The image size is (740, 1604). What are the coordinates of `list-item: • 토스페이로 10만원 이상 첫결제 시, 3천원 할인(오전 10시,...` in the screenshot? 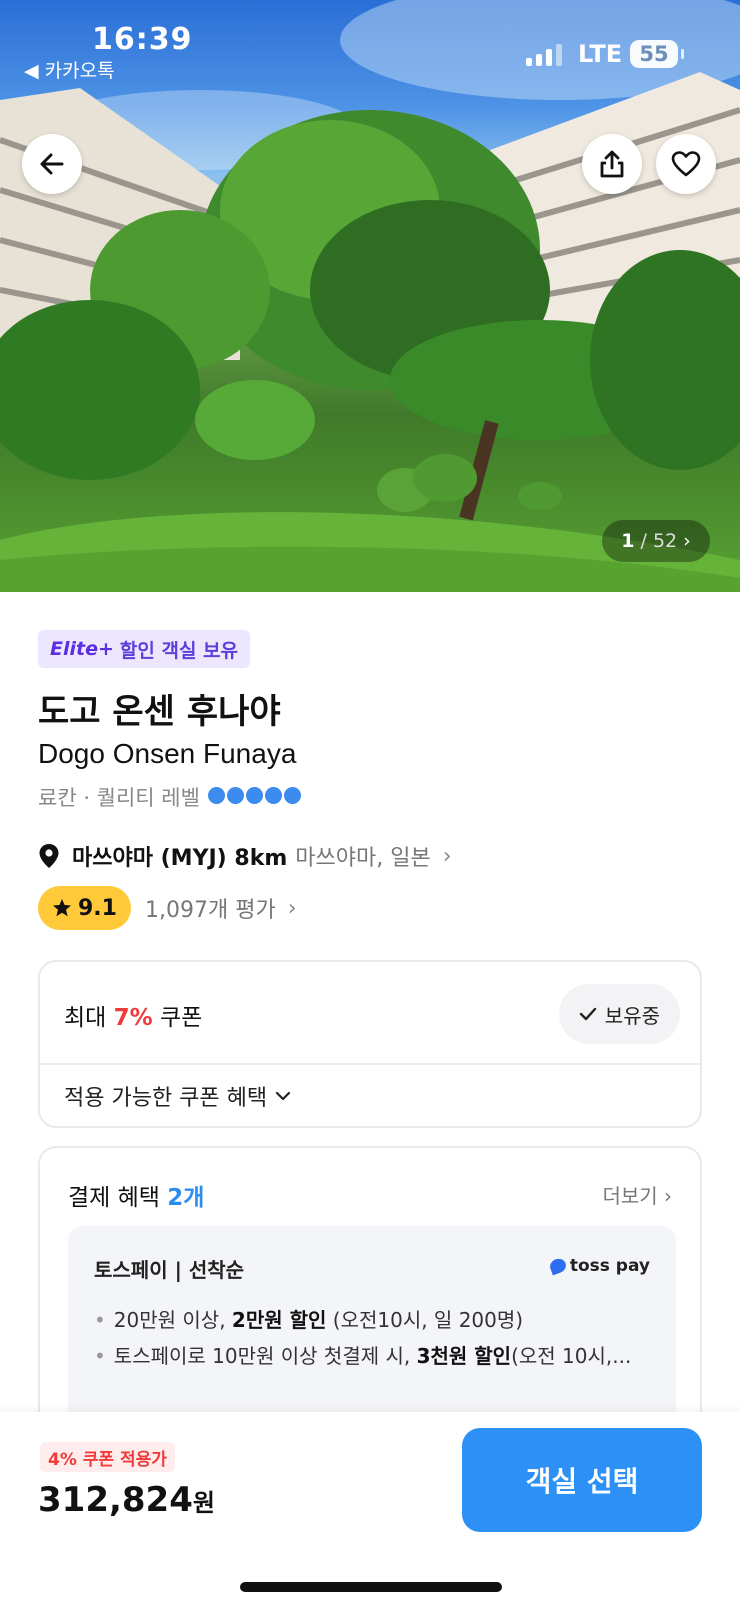 It's located at (379, 1356).